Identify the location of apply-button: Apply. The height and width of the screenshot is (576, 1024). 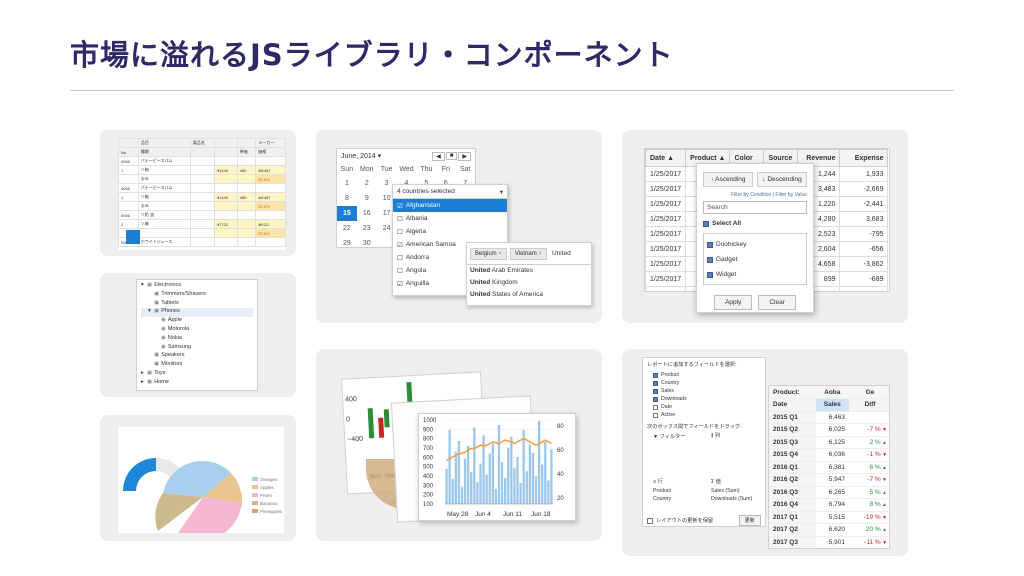
(733, 302).